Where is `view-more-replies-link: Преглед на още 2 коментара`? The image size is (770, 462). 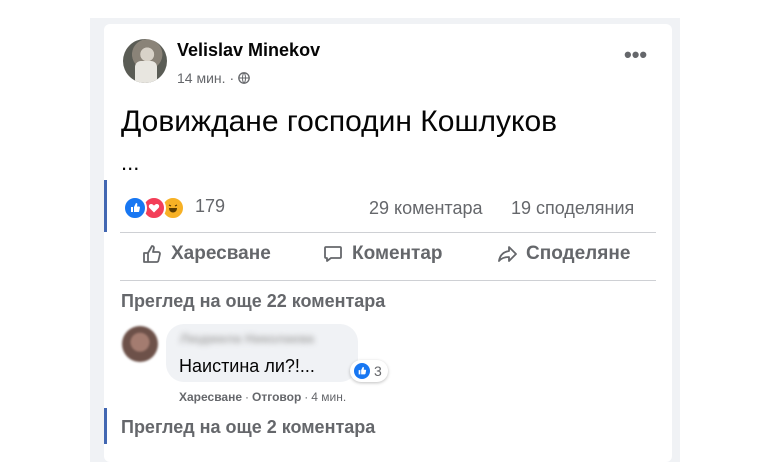 view-more-replies-link: Преглед на още 2 коментара is located at coordinates (248, 427).